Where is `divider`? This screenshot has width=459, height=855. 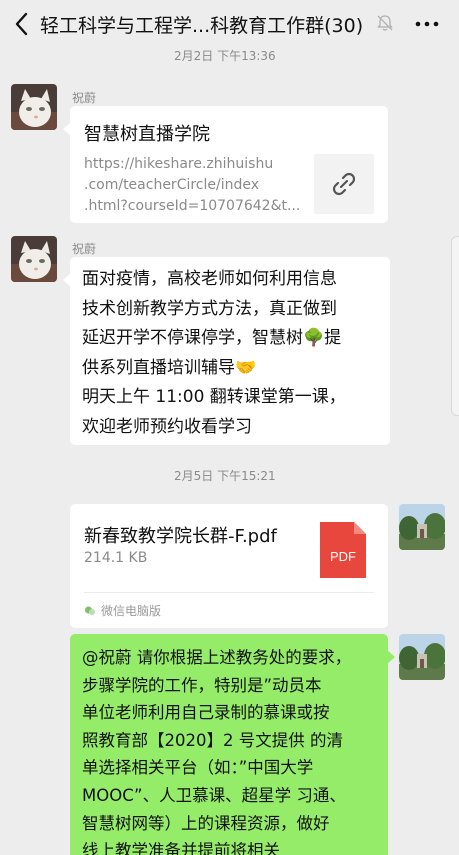
divider is located at coordinates (229, 592).